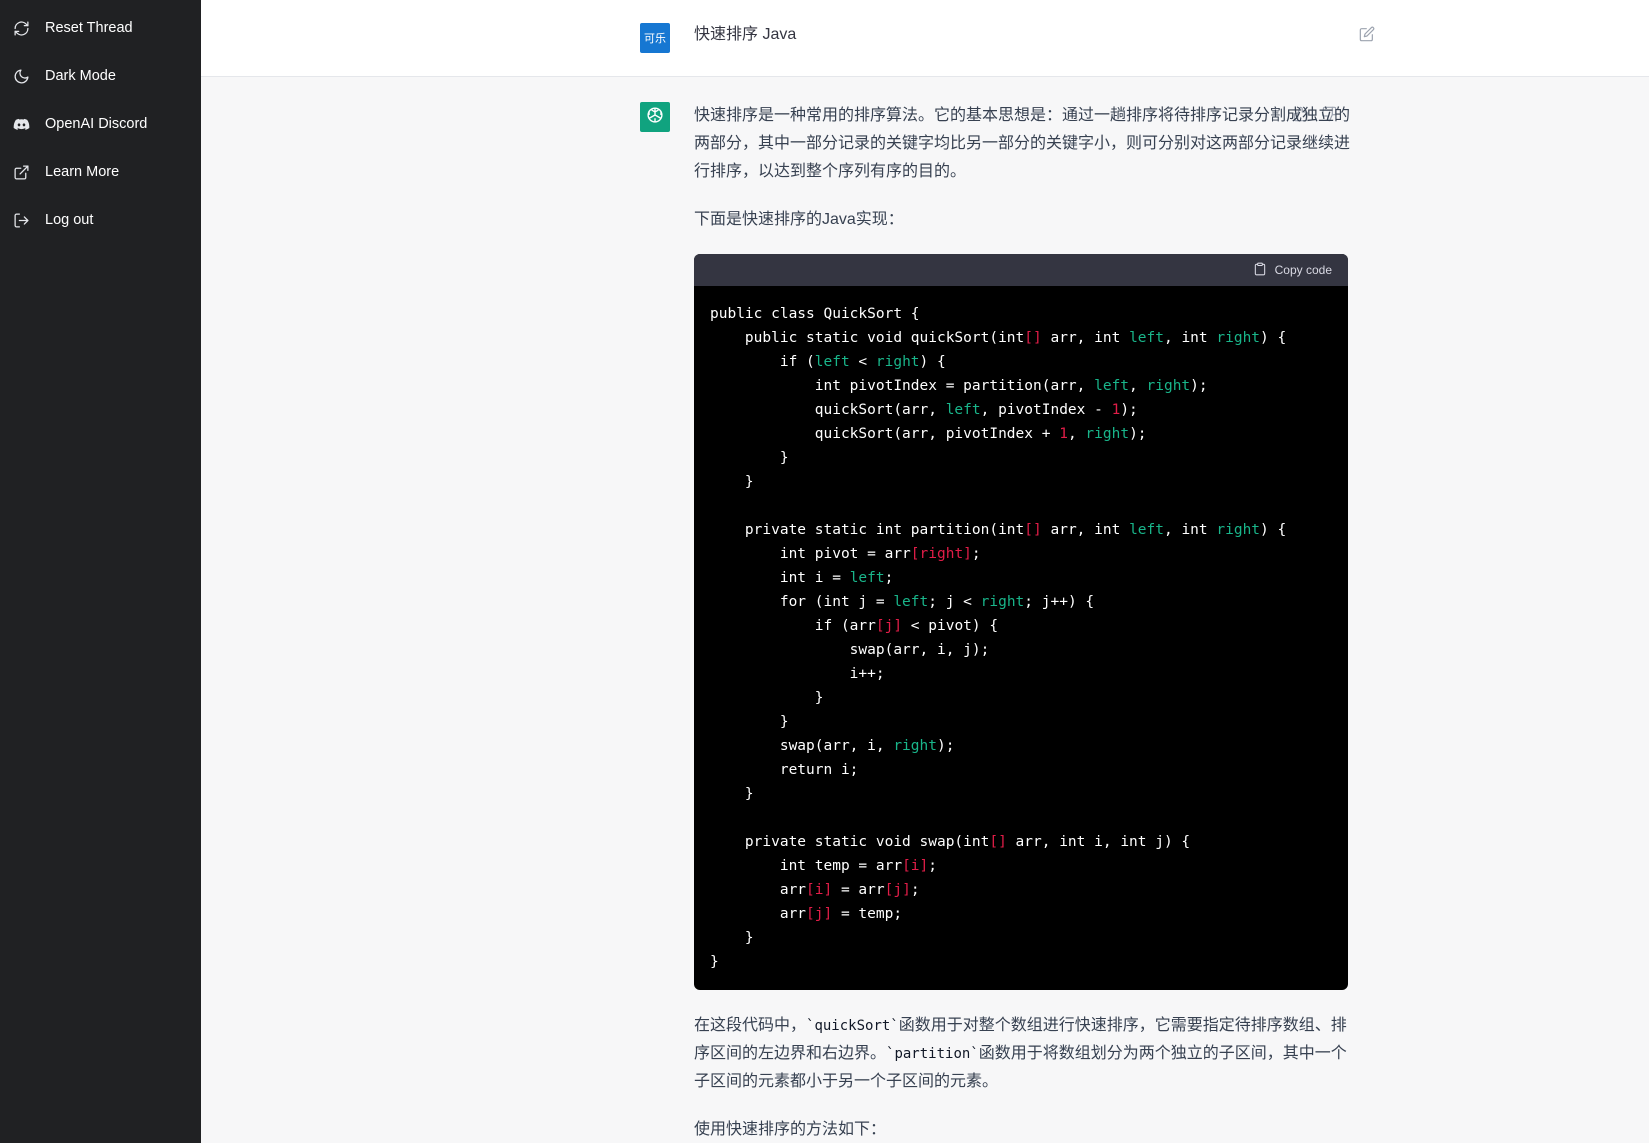  I want to click on code-token: for (int j =, so click(802, 602).